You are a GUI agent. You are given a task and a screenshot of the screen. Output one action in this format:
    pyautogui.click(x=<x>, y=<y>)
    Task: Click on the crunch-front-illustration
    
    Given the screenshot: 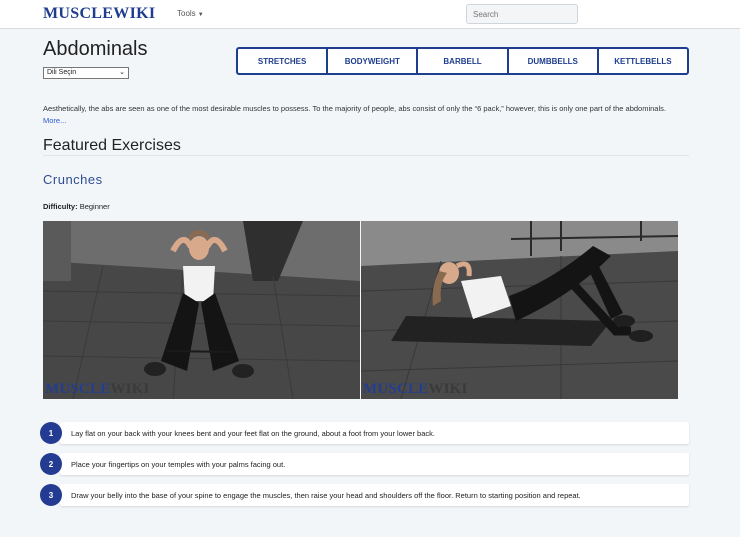 What is the action you would take?
    pyautogui.click(x=201, y=310)
    